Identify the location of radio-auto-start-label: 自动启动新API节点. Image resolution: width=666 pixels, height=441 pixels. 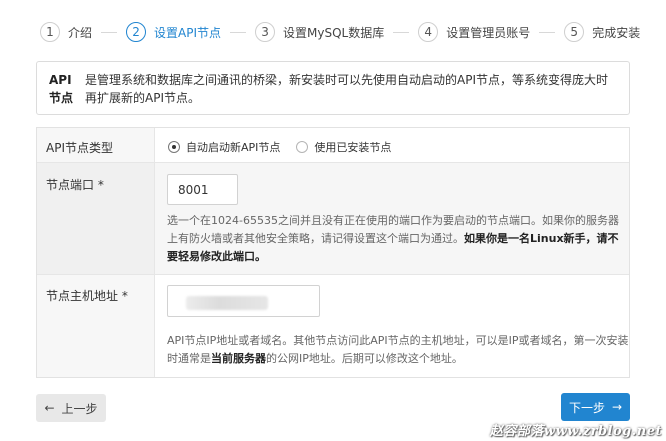
(233, 147).